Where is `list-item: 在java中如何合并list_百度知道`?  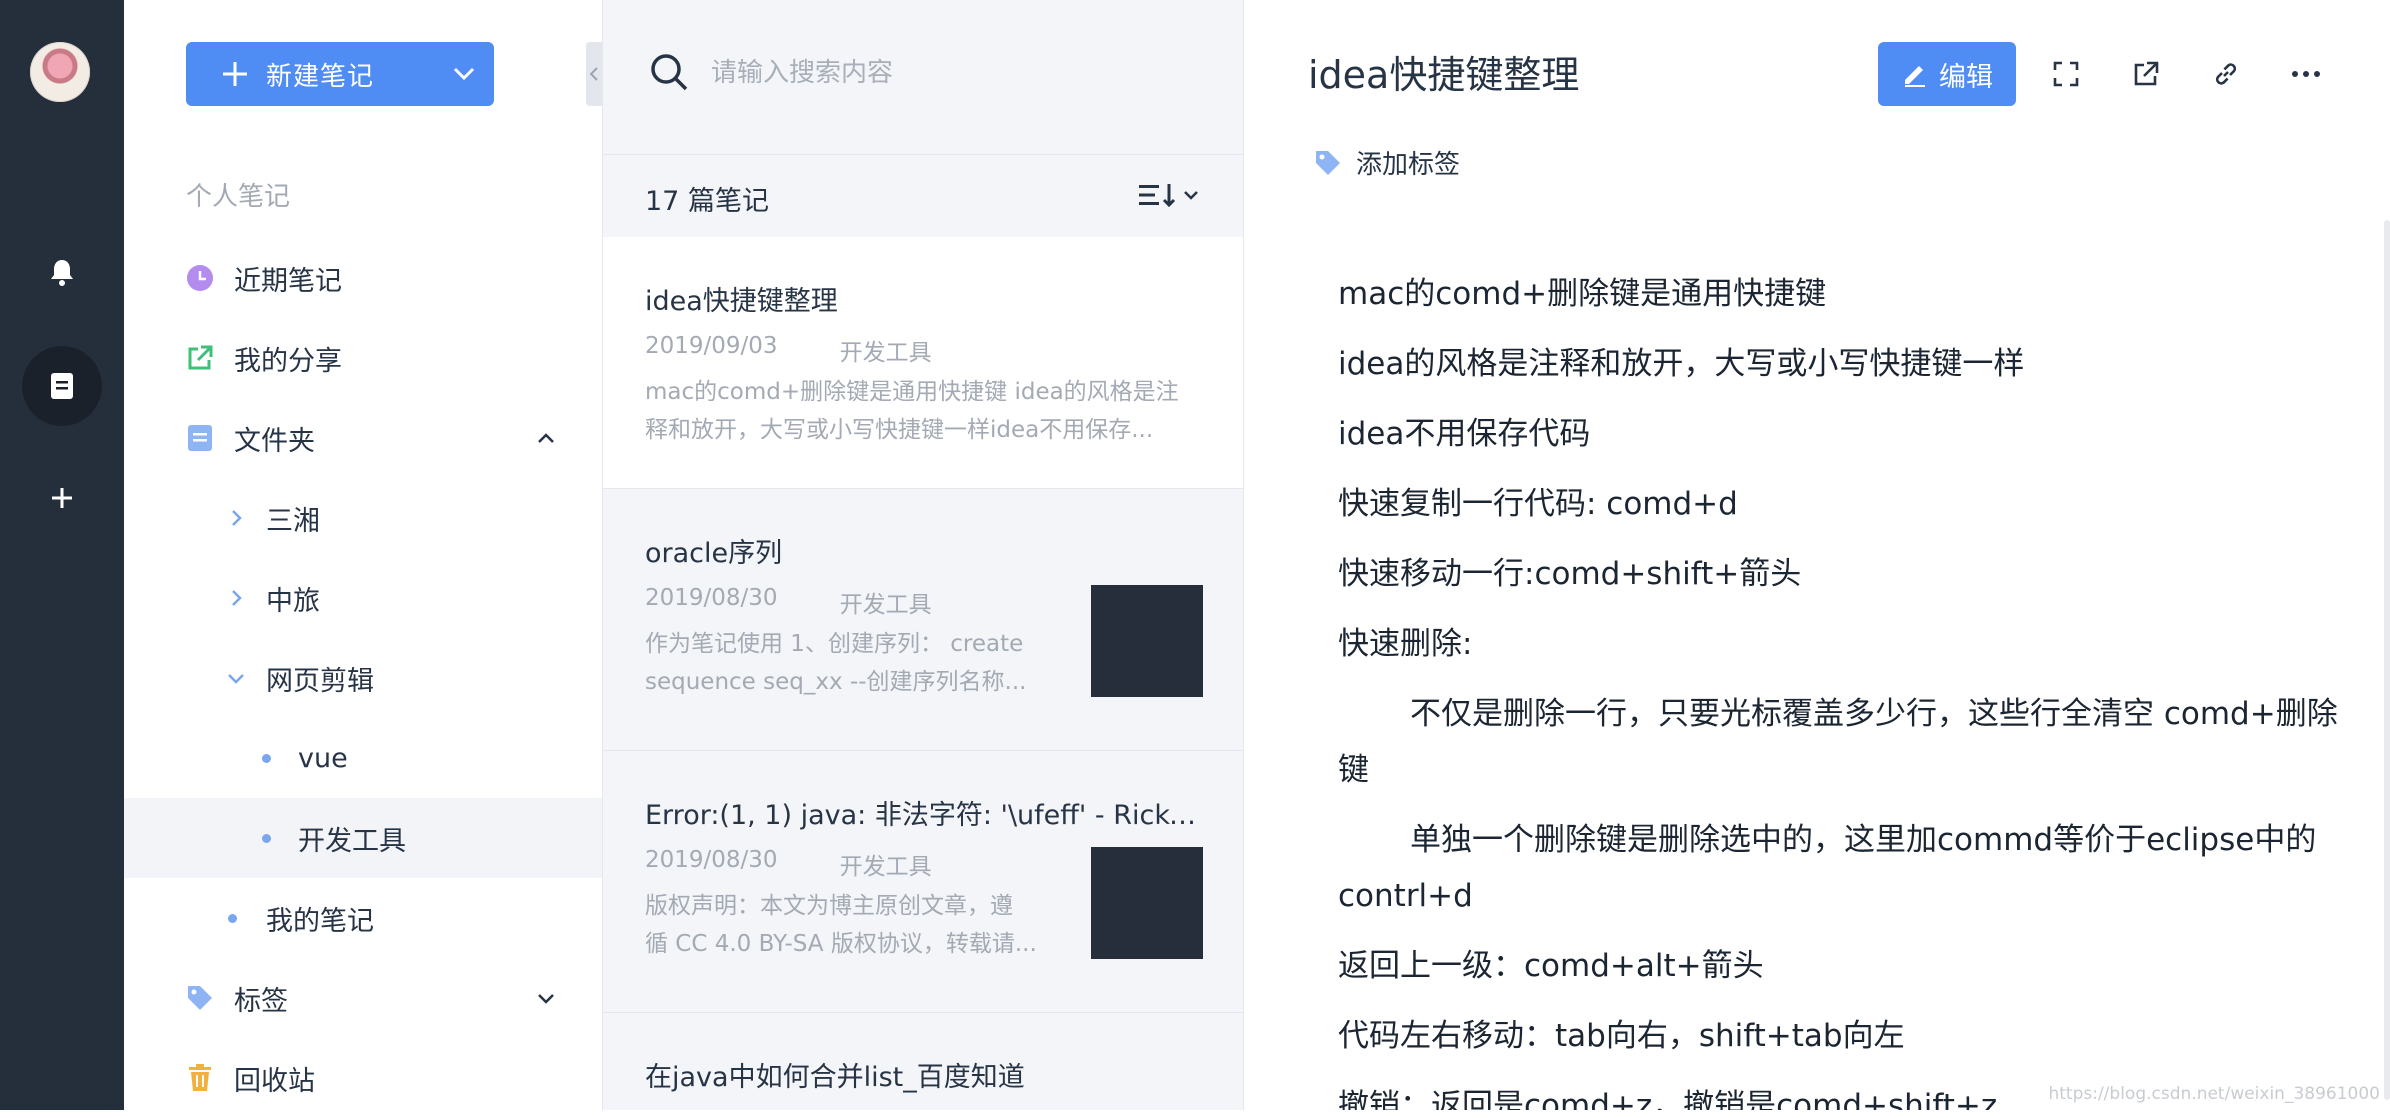
list-item: 在java中如何合并list_百度知道 is located at coordinates (923, 1061).